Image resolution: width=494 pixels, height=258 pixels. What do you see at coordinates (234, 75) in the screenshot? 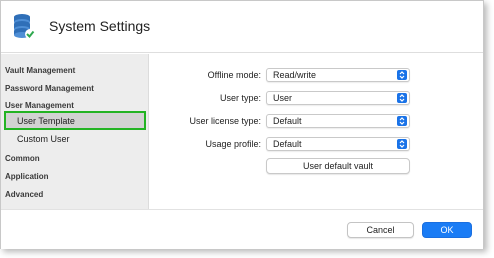
I see `offline-mode-label: Offline mode:` at bounding box center [234, 75].